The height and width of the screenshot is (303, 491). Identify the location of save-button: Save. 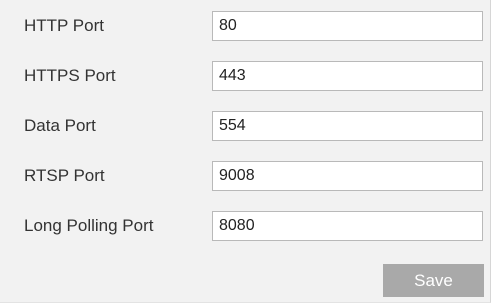
(433, 280).